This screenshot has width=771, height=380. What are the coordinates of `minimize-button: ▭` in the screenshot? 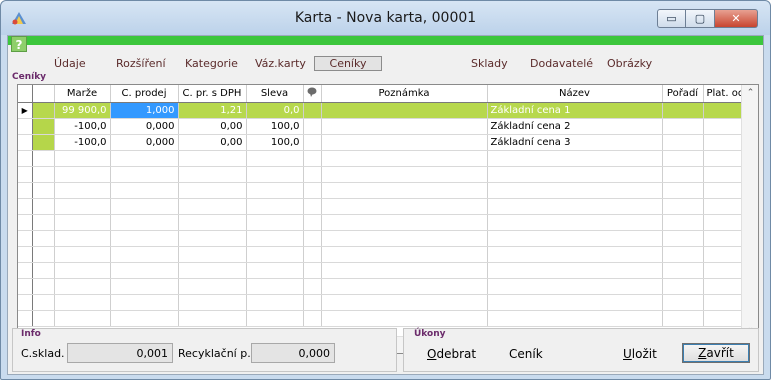 It's located at (671, 18).